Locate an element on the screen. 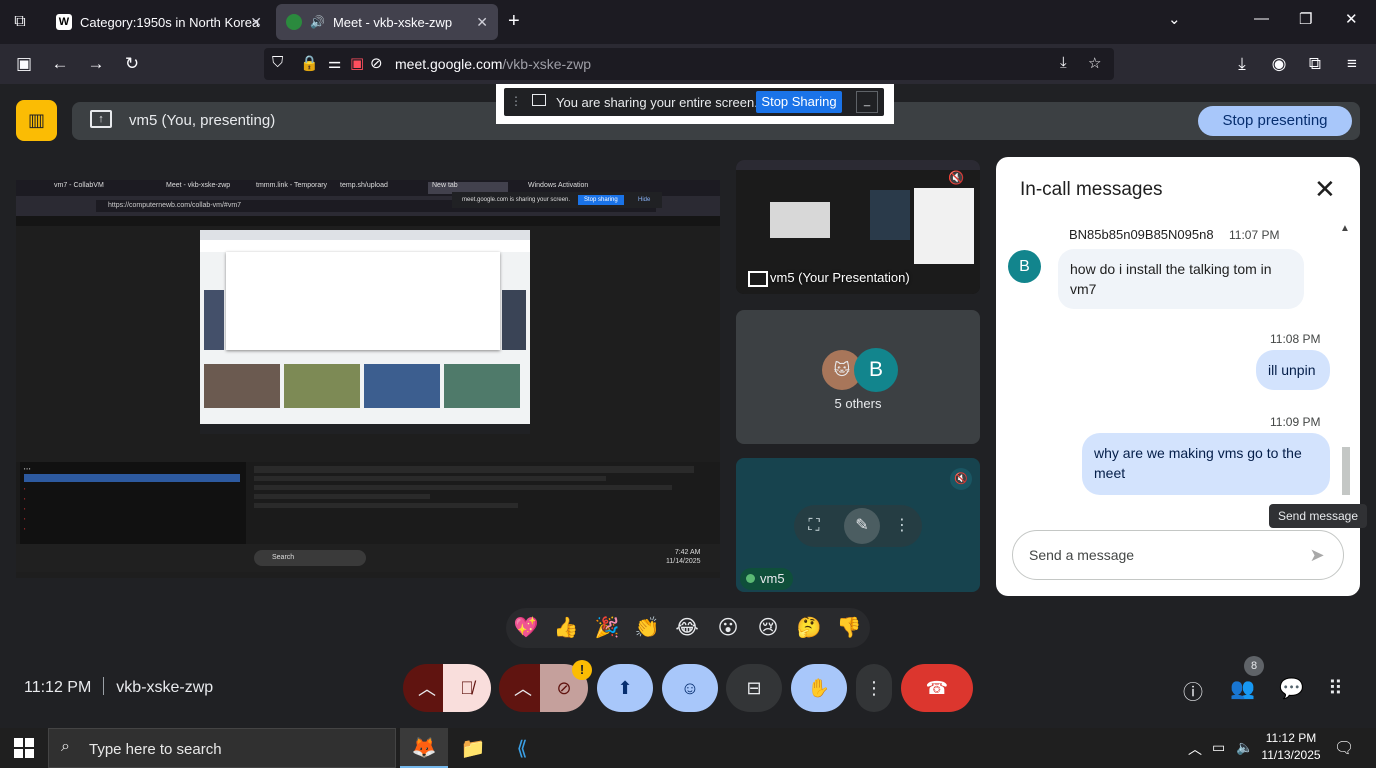  clock-date: 11/13/2025 is located at coordinates (1291, 755).